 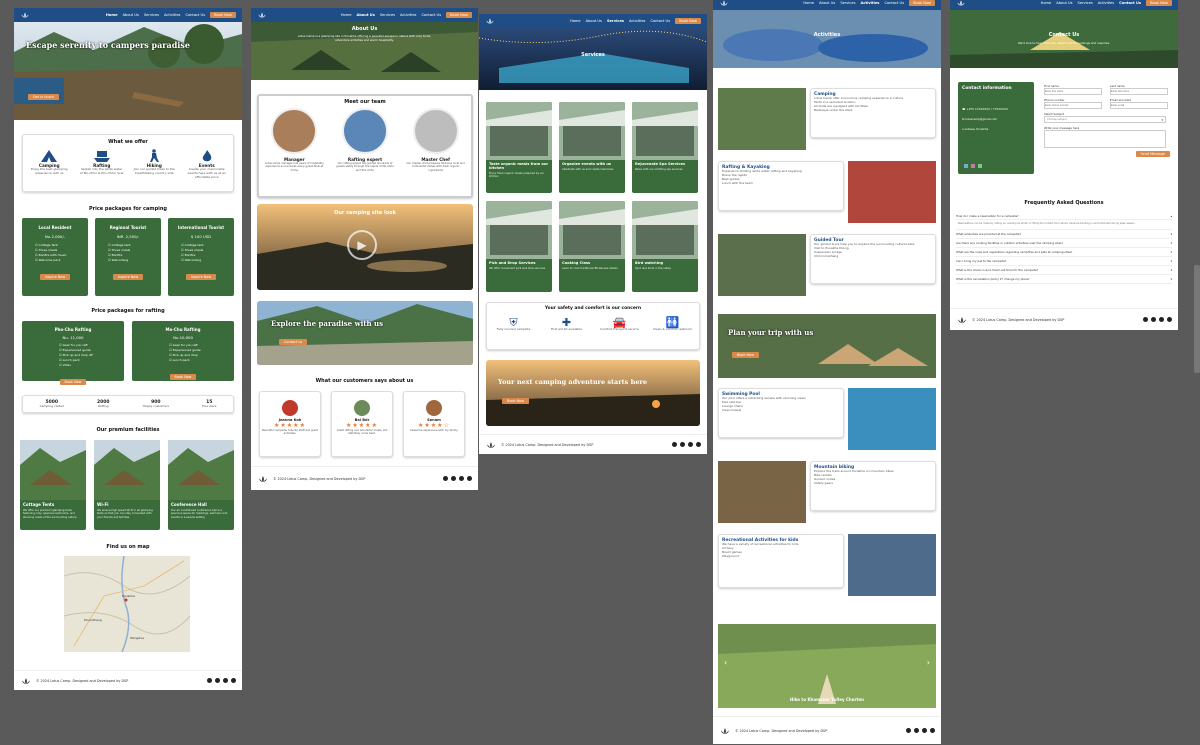 What do you see at coordinates (491, 444) in the screenshot?
I see `lotus-logo-icon` at bounding box center [491, 444].